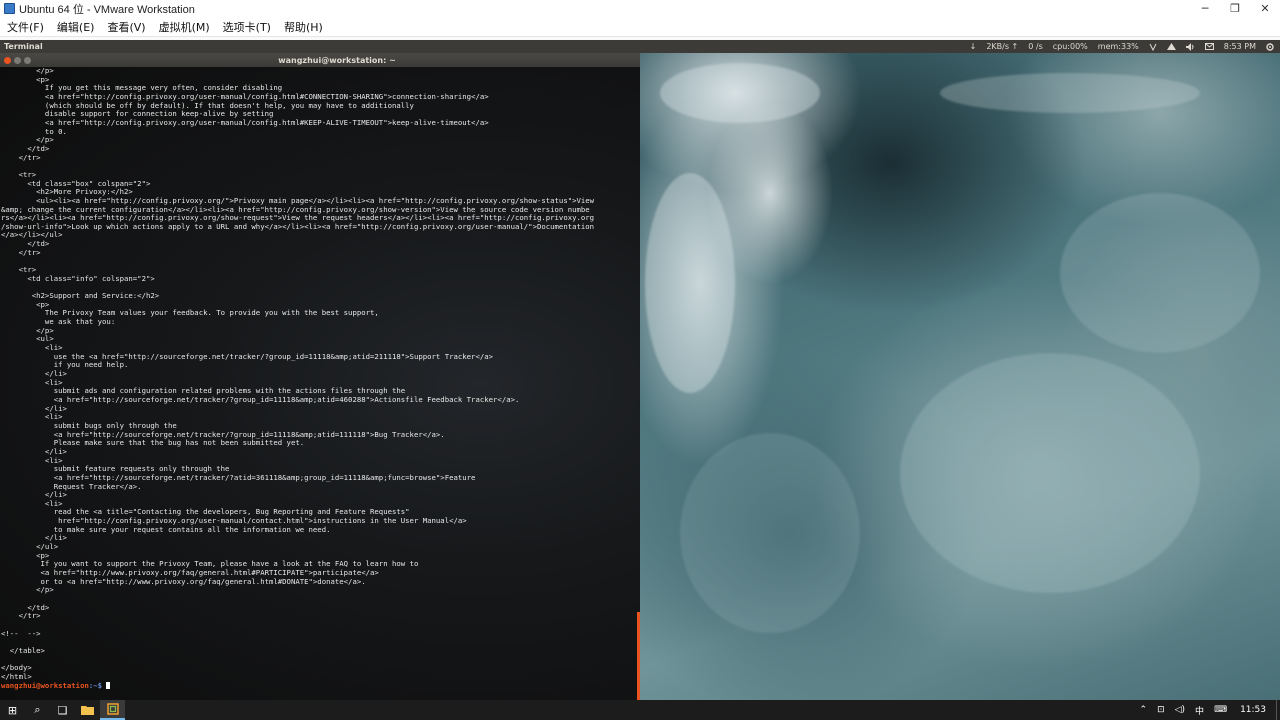  What do you see at coordinates (1118, 46) in the screenshot?
I see `mem-indicator: mem:33%` at bounding box center [1118, 46].